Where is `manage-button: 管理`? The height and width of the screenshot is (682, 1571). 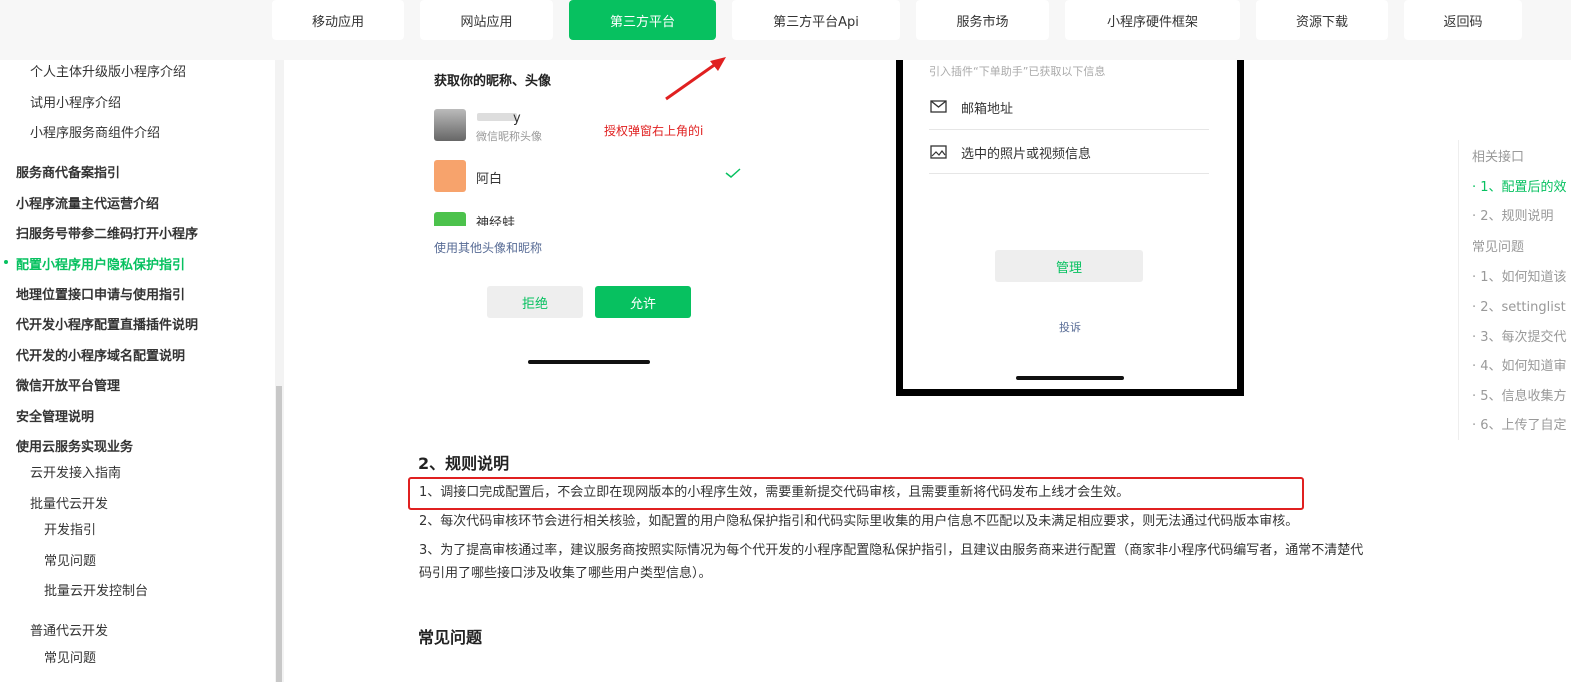
manage-button: 管理 is located at coordinates (1069, 266).